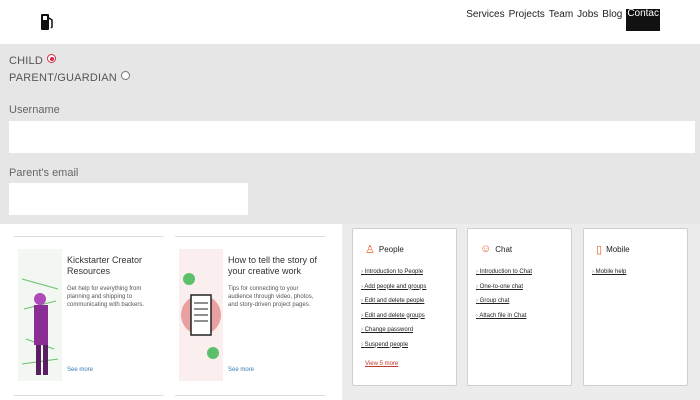 The image size is (700, 400). I want to click on parent-email-input, so click(128, 199).